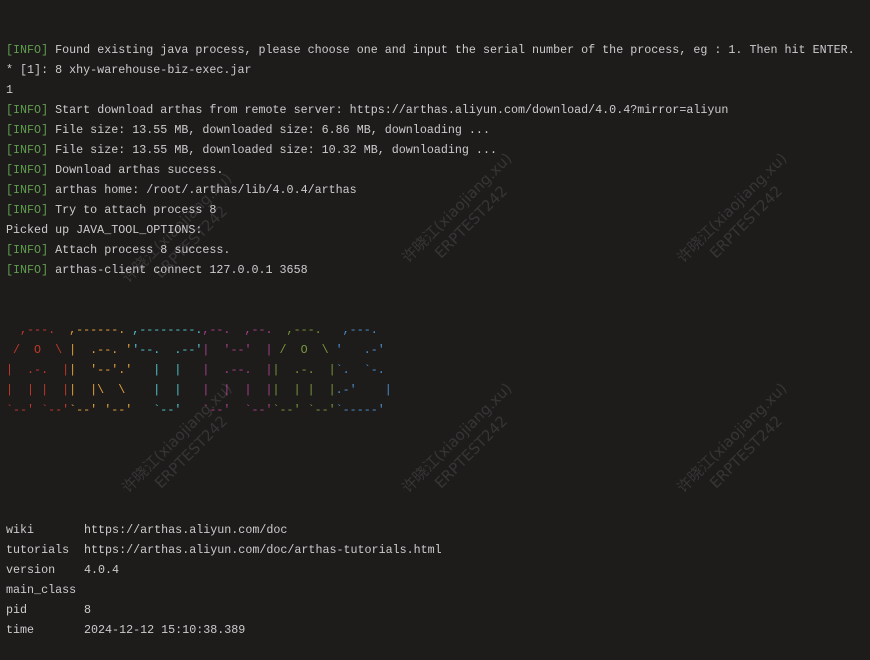 The width and height of the screenshot is (870, 660). What do you see at coordinates (430, 70) in the screenshot?
I see `log-line: * [1]: 8 xhy-warehouse-biz-exec.jar` at bounding box center [430, 70].